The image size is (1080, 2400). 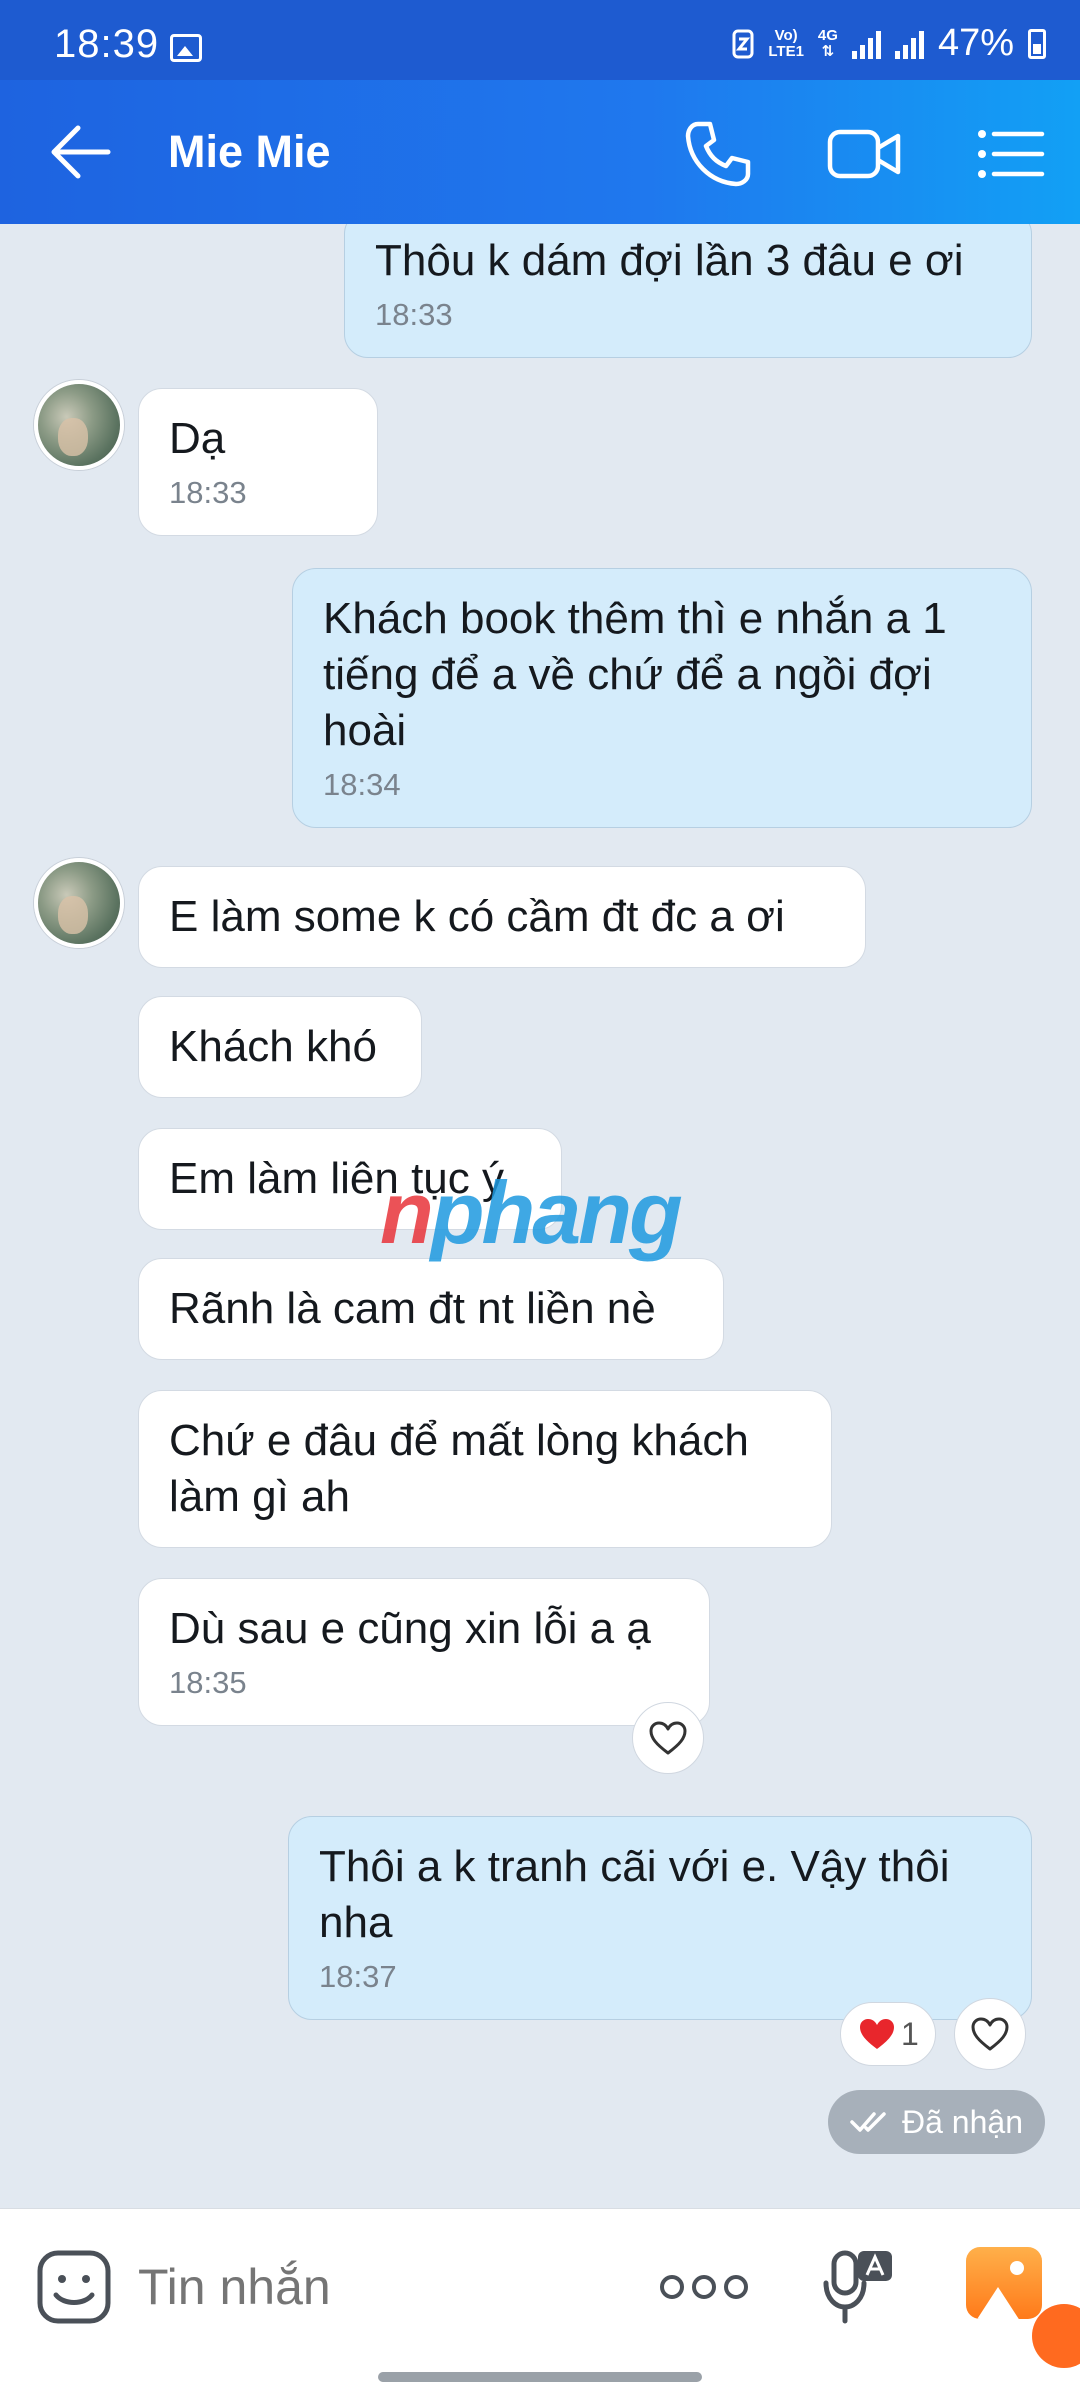 What do you see at coordinates (540, 2377) in the screenshot?
I see `home-indicator` at bounding box center [540, 2377].